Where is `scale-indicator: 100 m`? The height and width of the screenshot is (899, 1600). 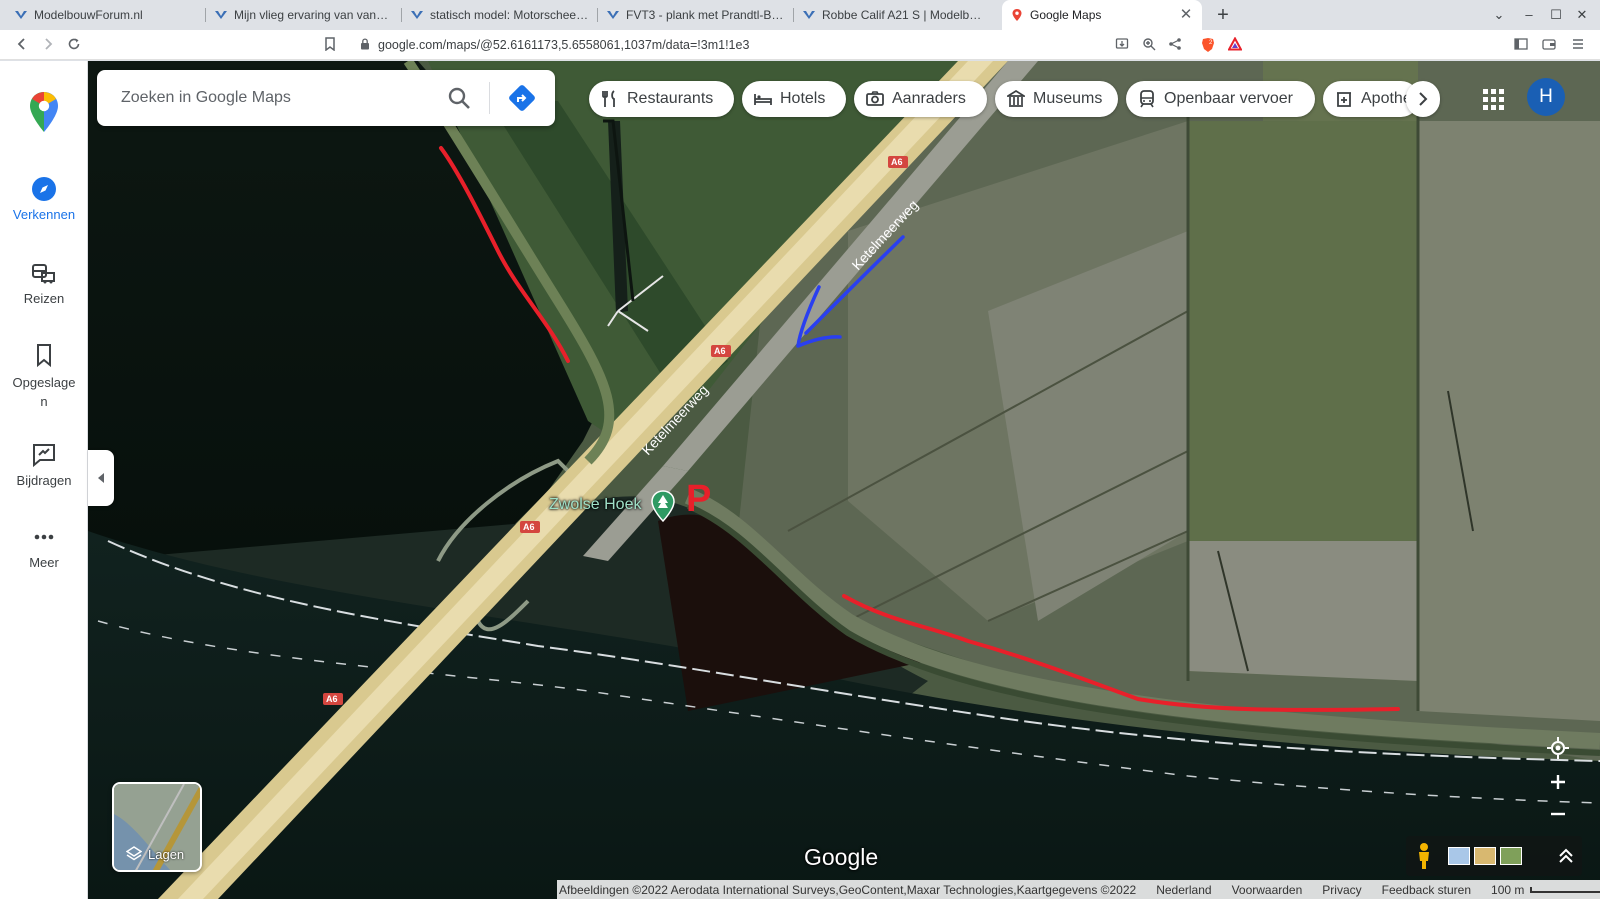 scale-indicator: 100 m is located at coordinates (1545, 890).